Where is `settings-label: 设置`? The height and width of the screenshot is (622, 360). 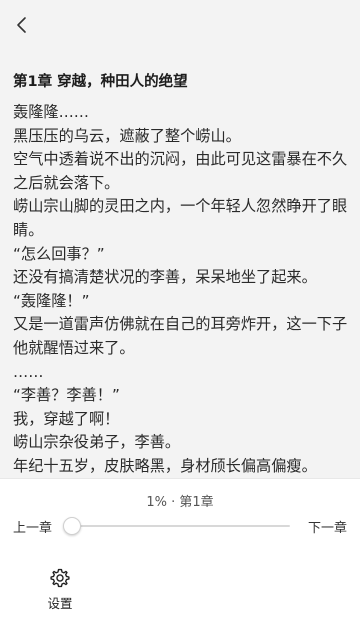
settings-label: 设置 is located at coordinates (60, 603).